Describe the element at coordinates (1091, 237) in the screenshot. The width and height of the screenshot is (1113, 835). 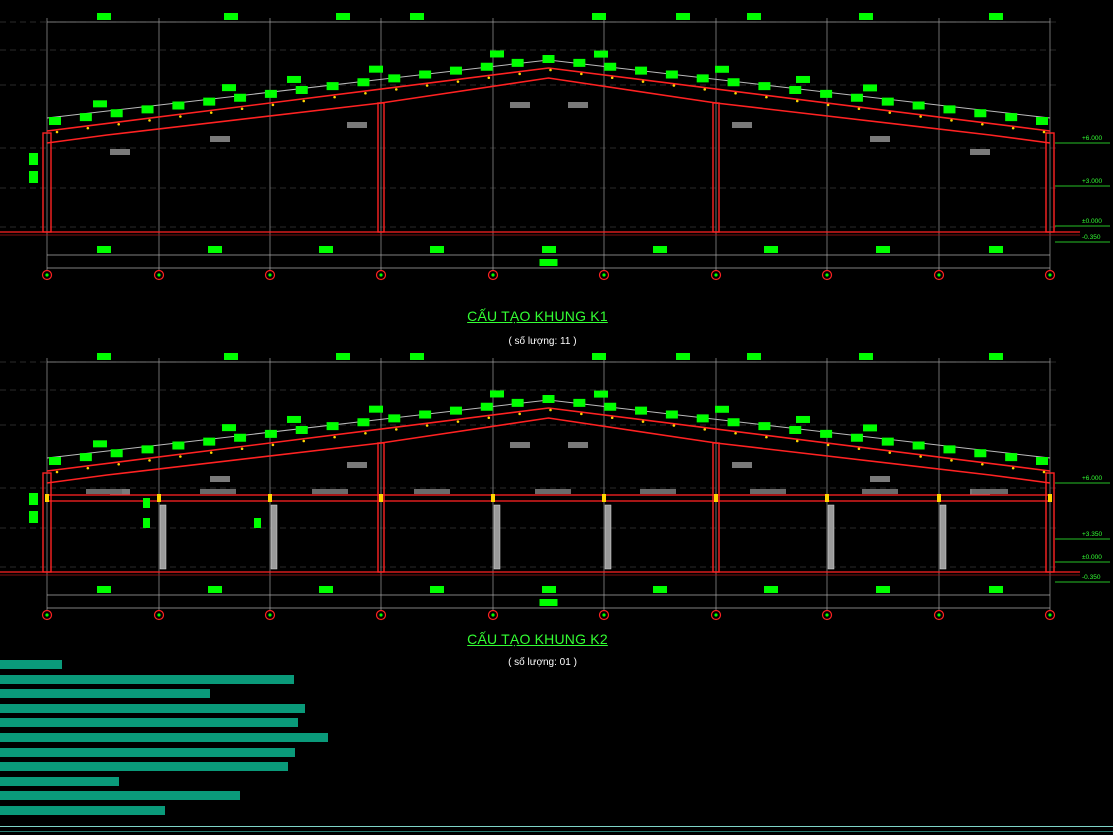
I see `level-label: -0.350` at that location.